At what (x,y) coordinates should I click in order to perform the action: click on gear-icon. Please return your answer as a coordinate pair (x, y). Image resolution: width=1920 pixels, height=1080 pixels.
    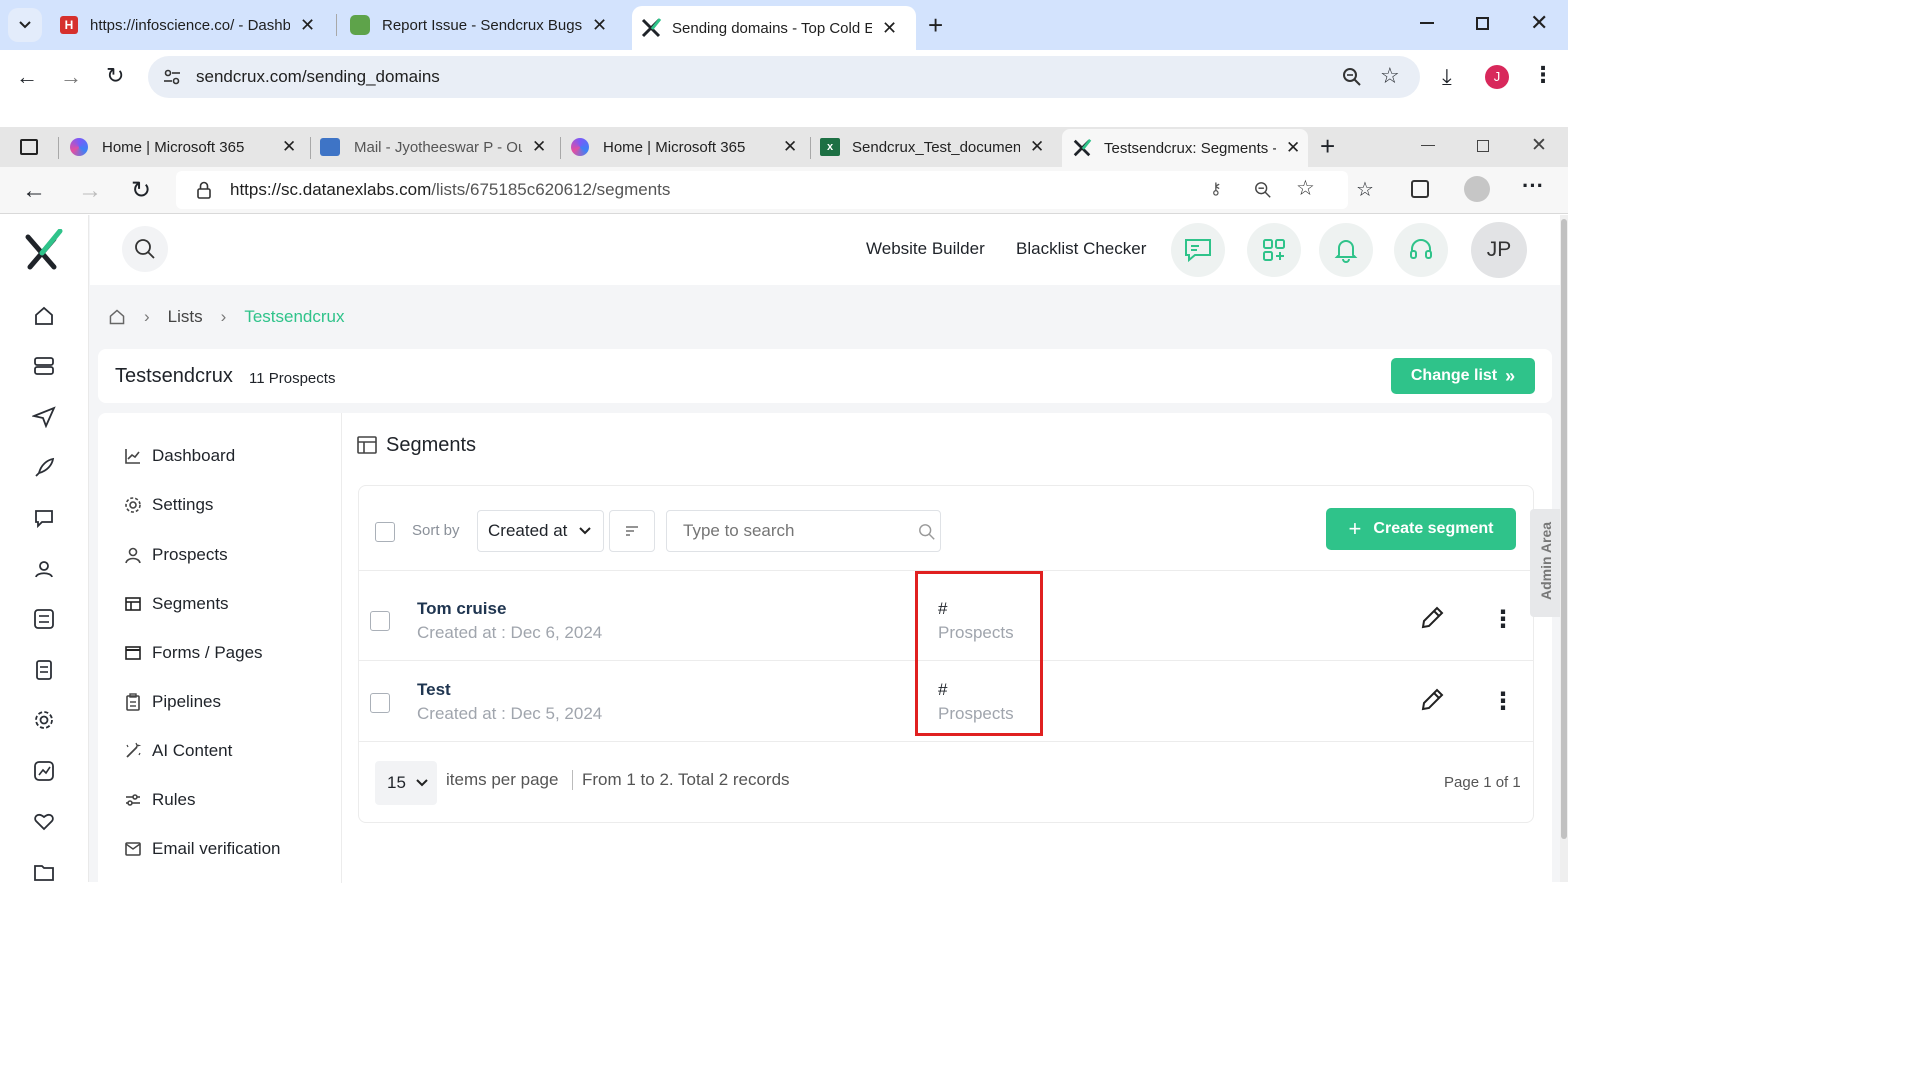
    Looking at the image, I should click on (44, 720).